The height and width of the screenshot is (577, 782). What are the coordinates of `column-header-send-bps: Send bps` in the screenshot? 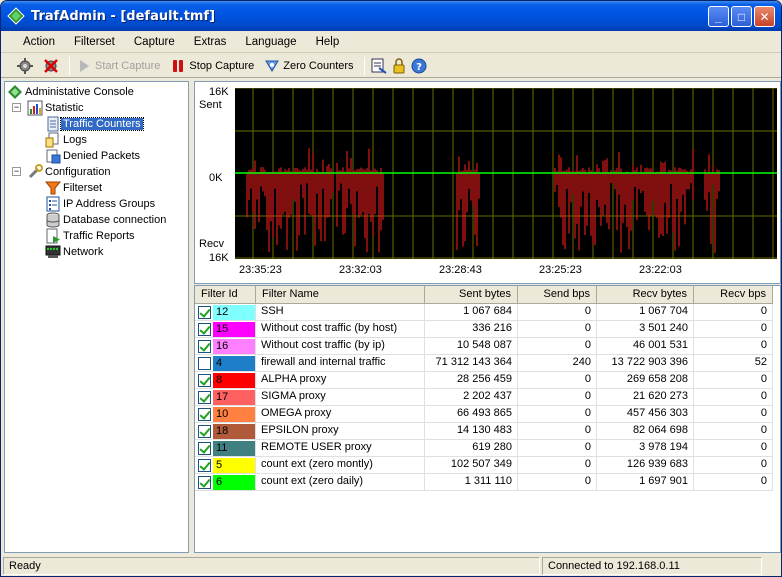 It's located at (557, 295).